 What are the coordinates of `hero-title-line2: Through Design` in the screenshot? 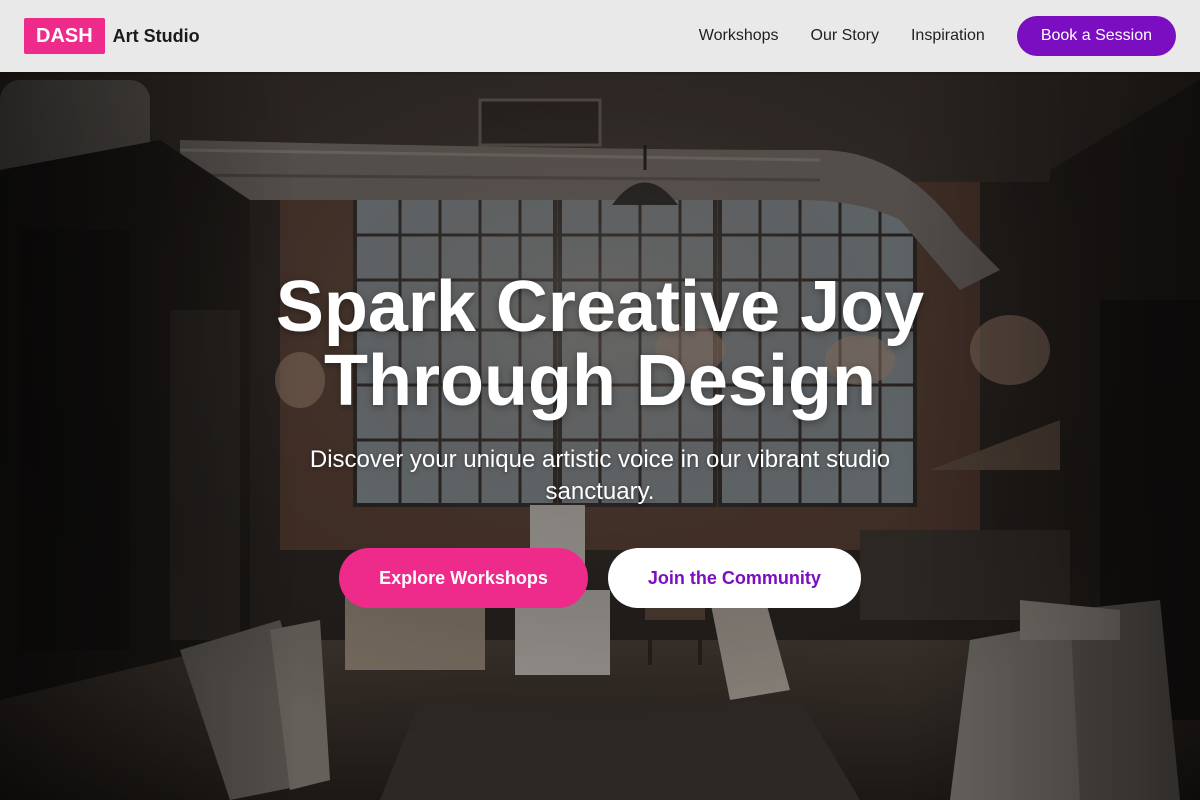 It's located at (600, 381).